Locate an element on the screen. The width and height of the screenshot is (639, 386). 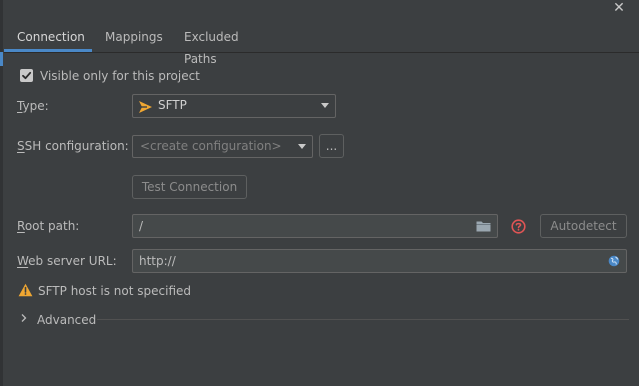
globe-icon is located at coordinates (614, 261).